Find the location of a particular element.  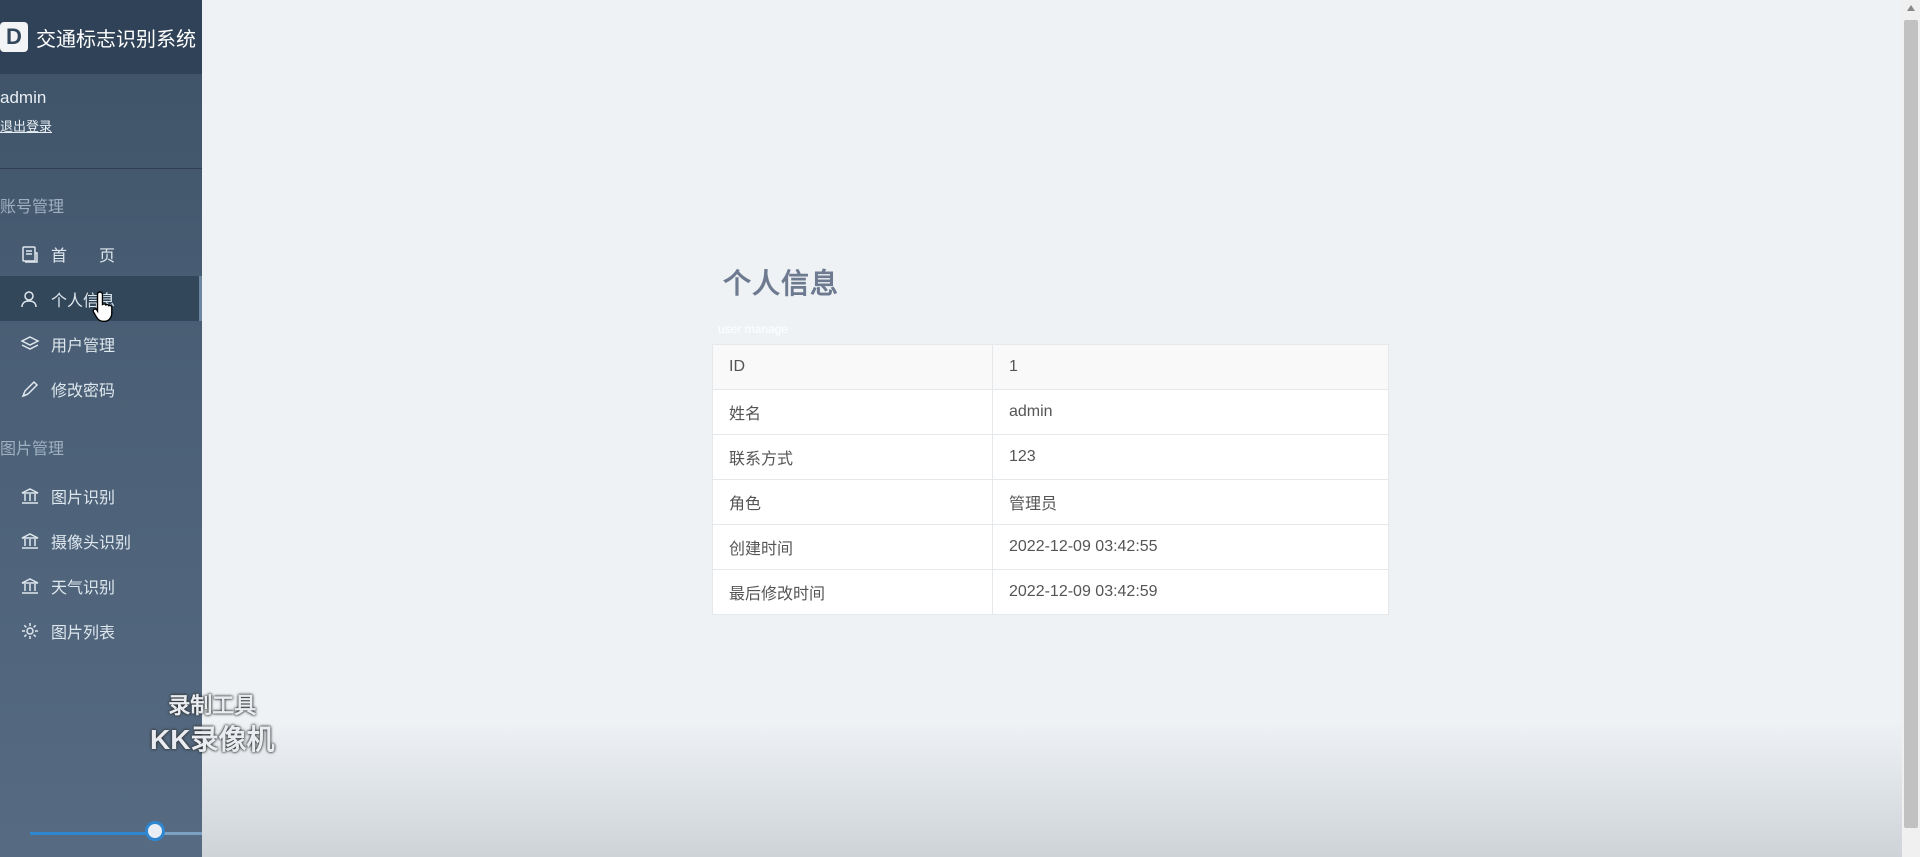

sidebar-item-user-management: 用户管理 is located at coordinates (101, 343).